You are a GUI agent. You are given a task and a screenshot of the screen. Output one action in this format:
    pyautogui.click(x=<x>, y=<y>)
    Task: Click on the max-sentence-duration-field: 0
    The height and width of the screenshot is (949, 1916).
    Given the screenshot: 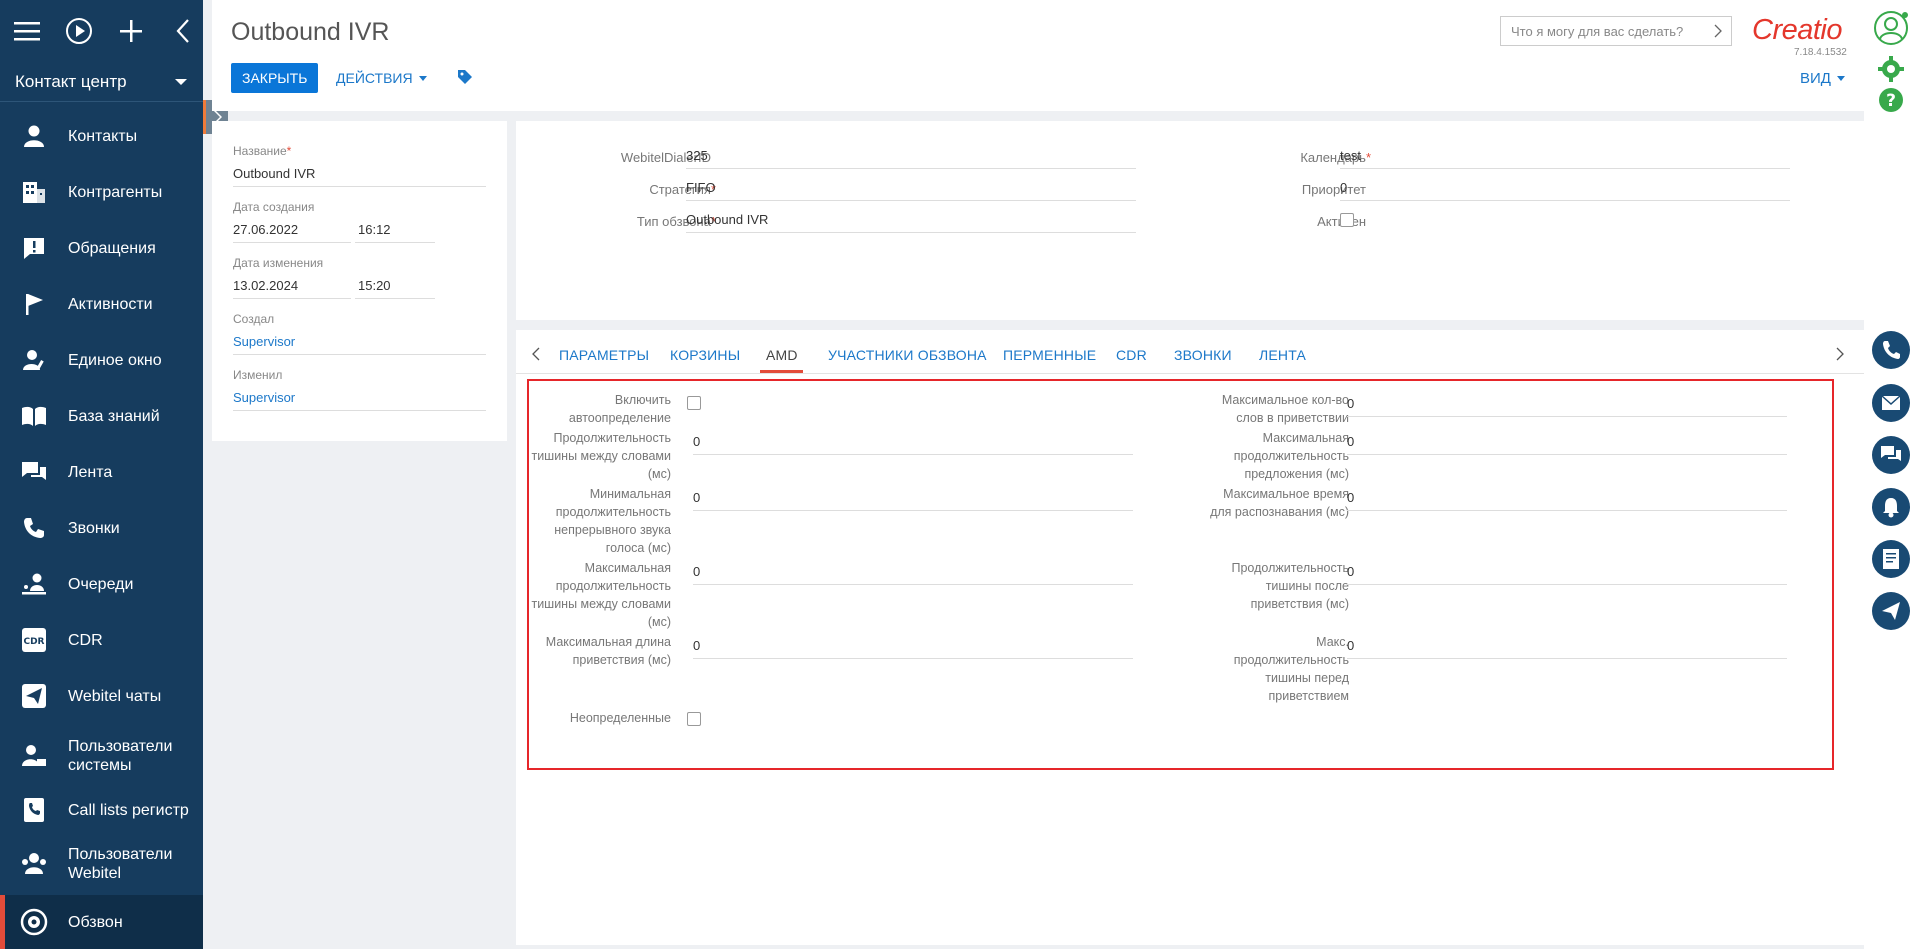 What is the action you would take?
    pyautogui.click(x=1567, y=444)
    